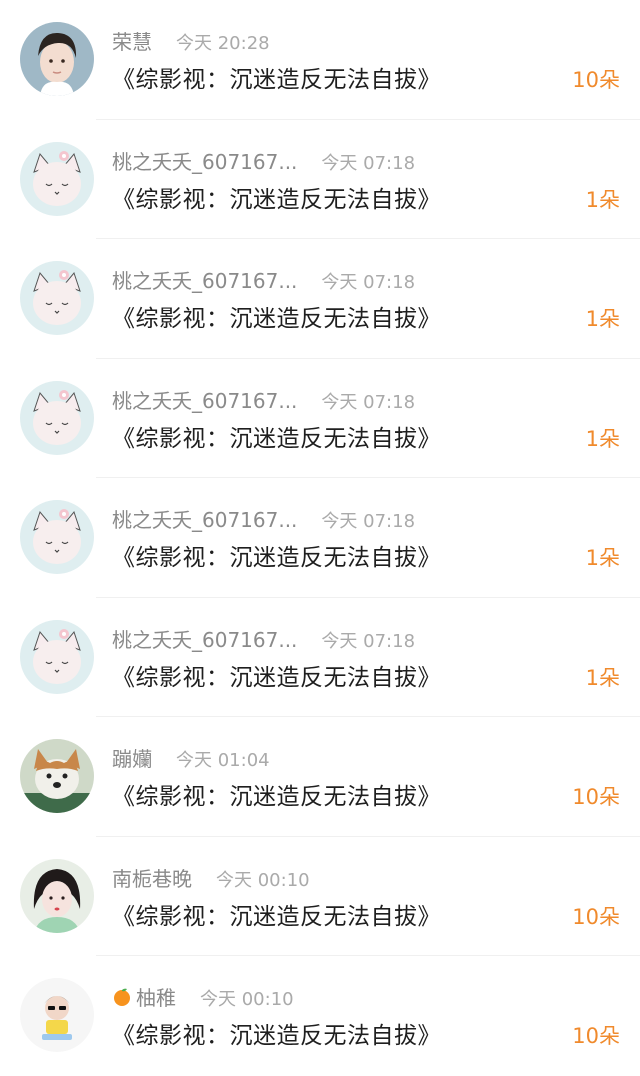 Image resolution: width=640 pixels, height=1076 pixels. Describe the element at coordinates (156, 998) in the screenshot. I see `user-name-text: 柚稚` at that location.